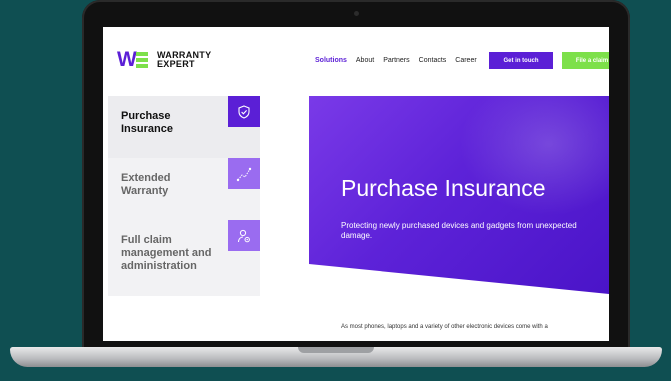 This screenshot has width=671, height=381. I want to click on shield-check-icon, so click(244, 111).